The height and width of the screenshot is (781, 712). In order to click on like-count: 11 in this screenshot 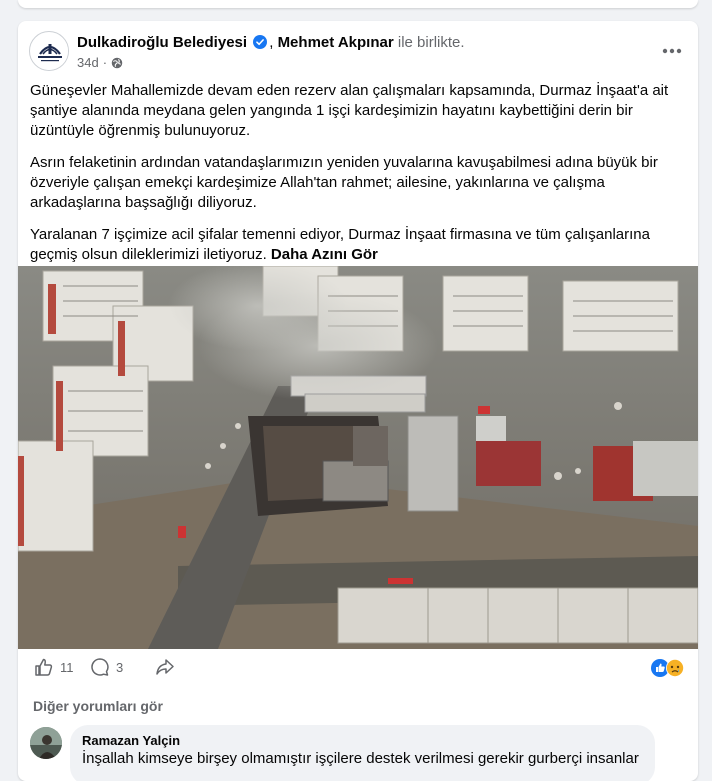, I will do `click(67, 667)`.